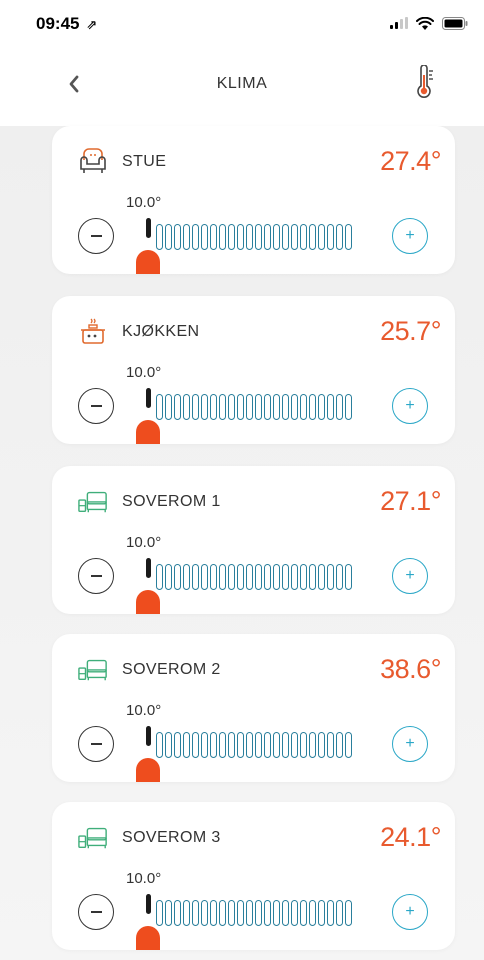  What do you see at coordinates (253, 708) in the screenshot?
I see `room-card-soverom-2: SOVEROM 2 38.6° 10.0° +` at bounding box center [253, 708].